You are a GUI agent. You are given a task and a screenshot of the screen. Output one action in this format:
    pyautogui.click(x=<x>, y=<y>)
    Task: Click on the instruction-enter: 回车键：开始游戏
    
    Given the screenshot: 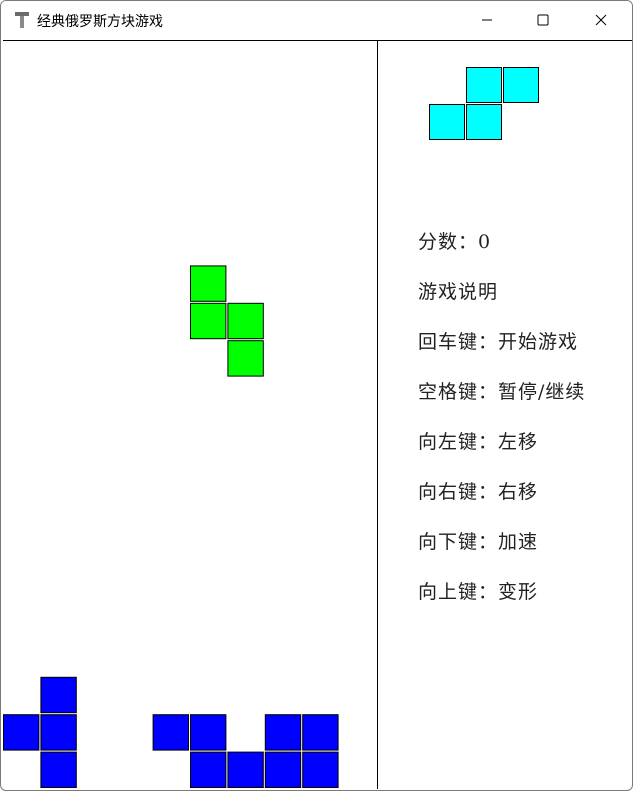 What is the action you would take?
    pyautogui.click(x=498, y=342)
    